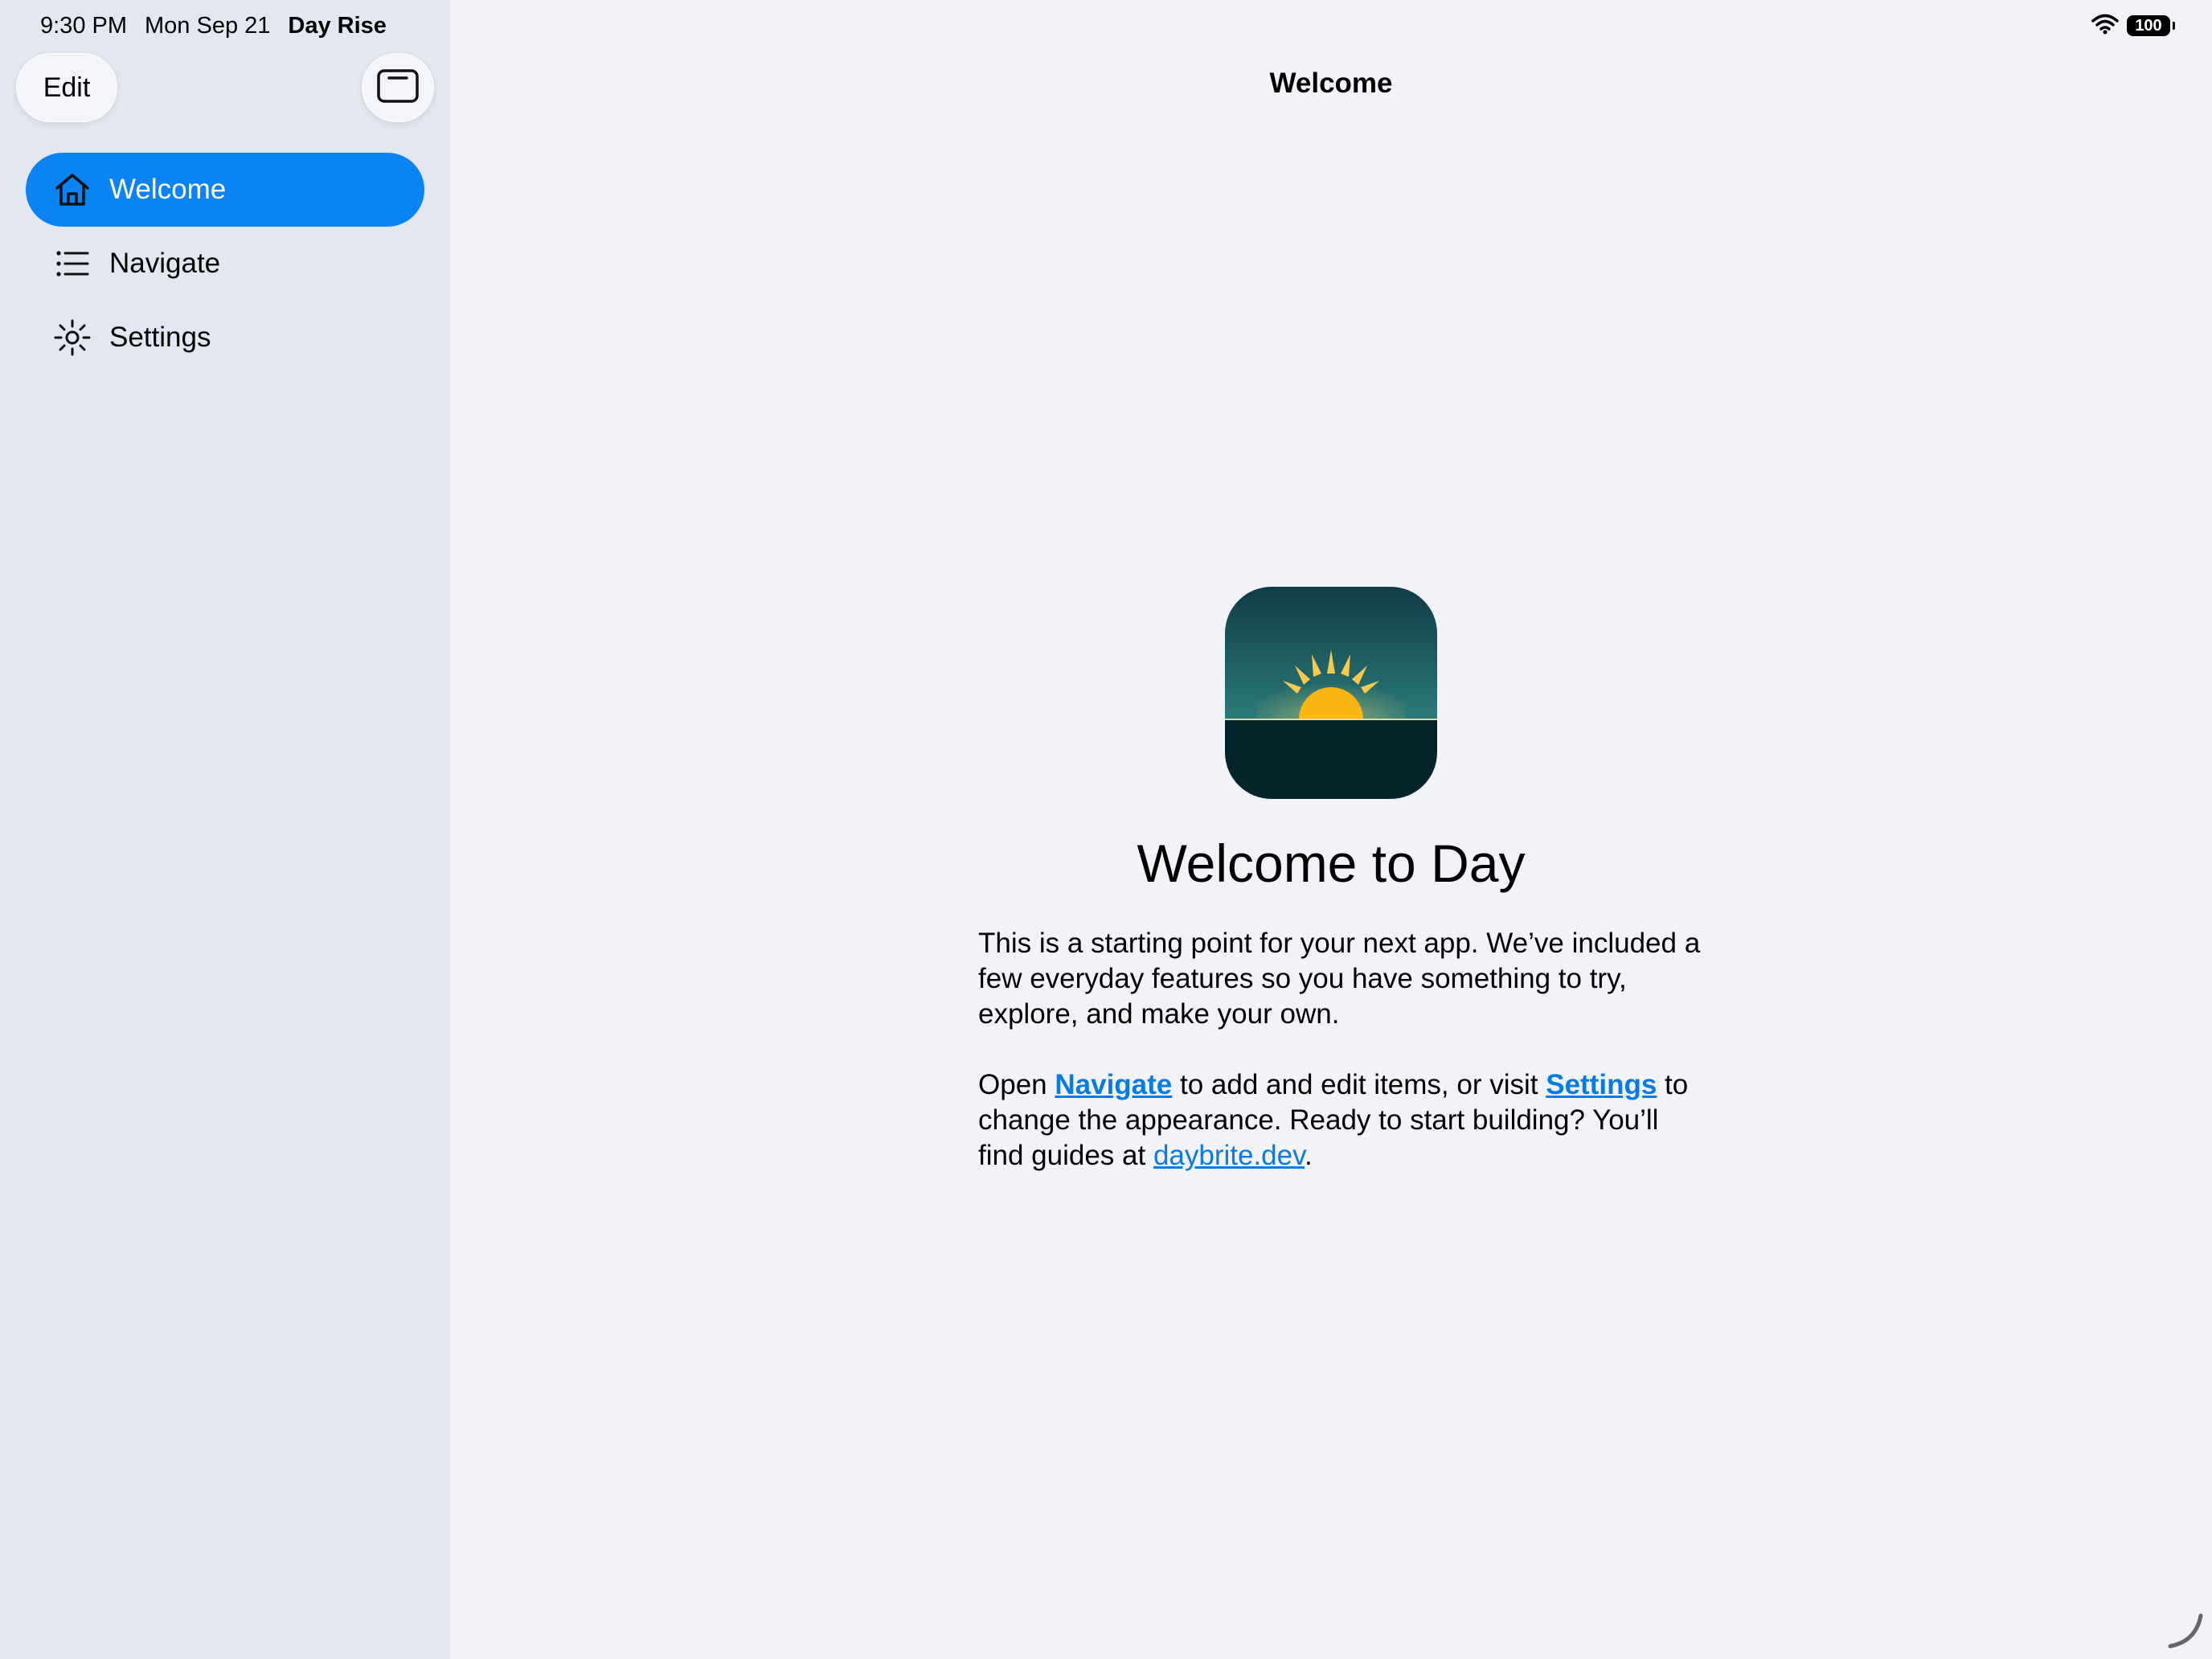  I want to click on house-icon, so click(72, 190).